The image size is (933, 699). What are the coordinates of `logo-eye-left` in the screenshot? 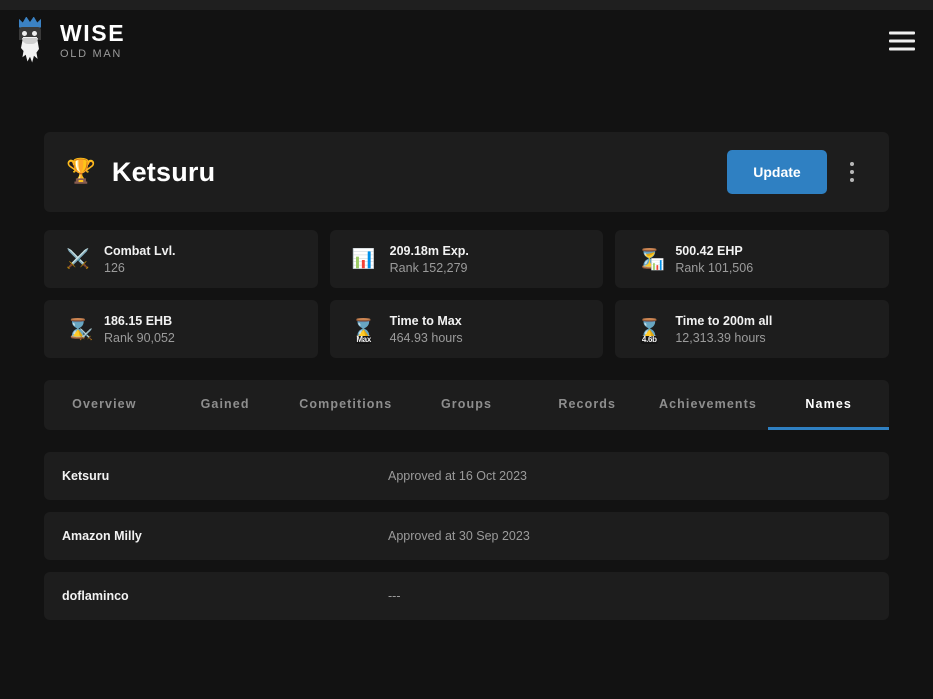 It's located at (24, 33).